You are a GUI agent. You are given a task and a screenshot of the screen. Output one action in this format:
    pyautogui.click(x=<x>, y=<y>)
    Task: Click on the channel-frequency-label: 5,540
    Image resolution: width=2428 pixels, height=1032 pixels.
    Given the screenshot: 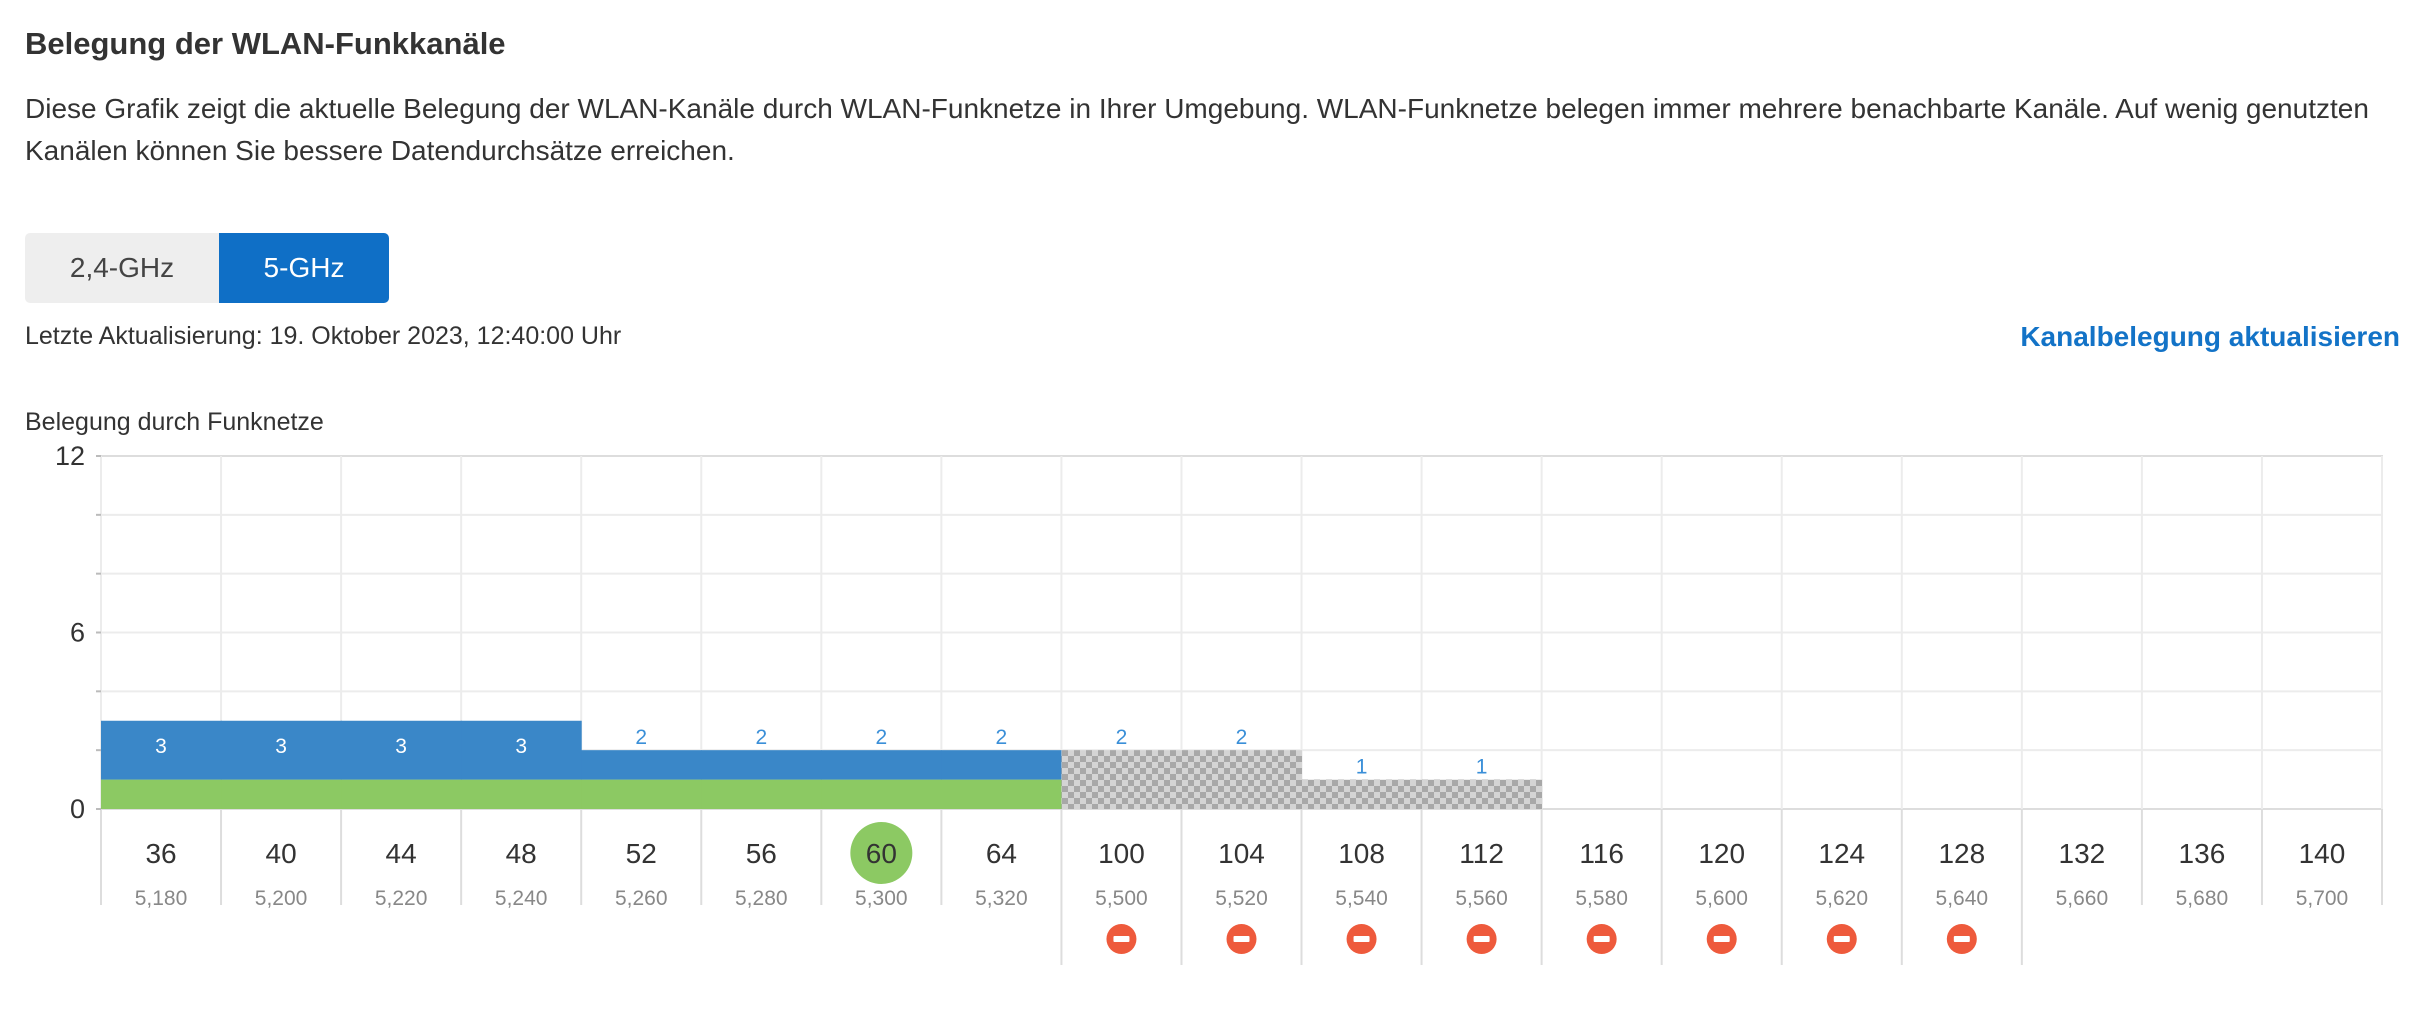 What is the action you would take?
    pyautogui.click(x=1361, y=898)
    